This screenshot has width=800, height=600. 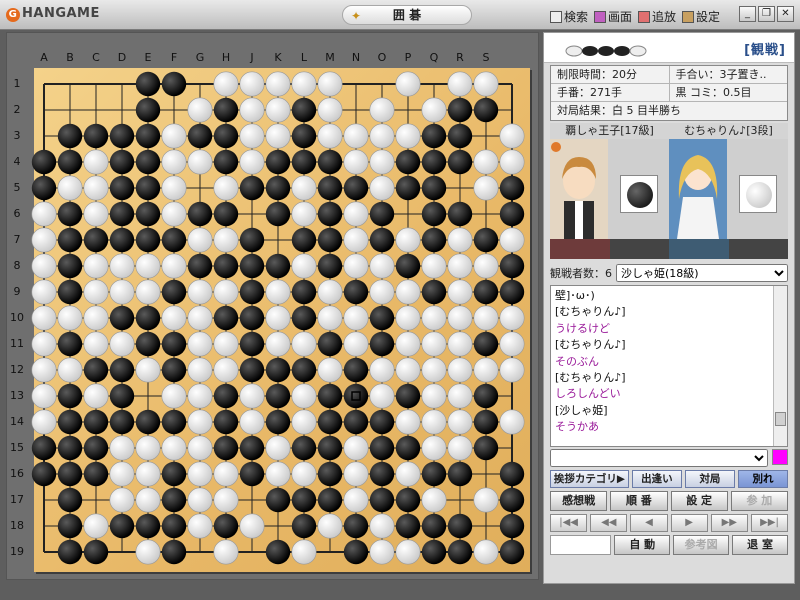 I want to click on black-player-avatar, so click(x=579, y=189).